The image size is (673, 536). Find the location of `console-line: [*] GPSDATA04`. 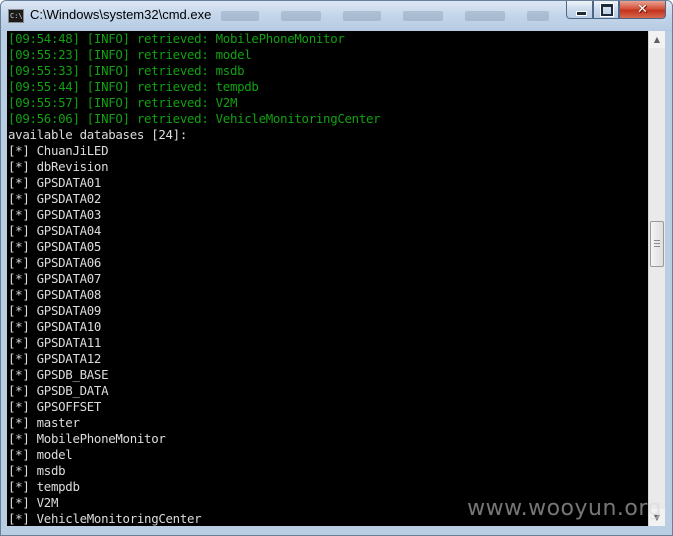

console-line: [*] GPSDATA04 is located at coordinates (55, 230).